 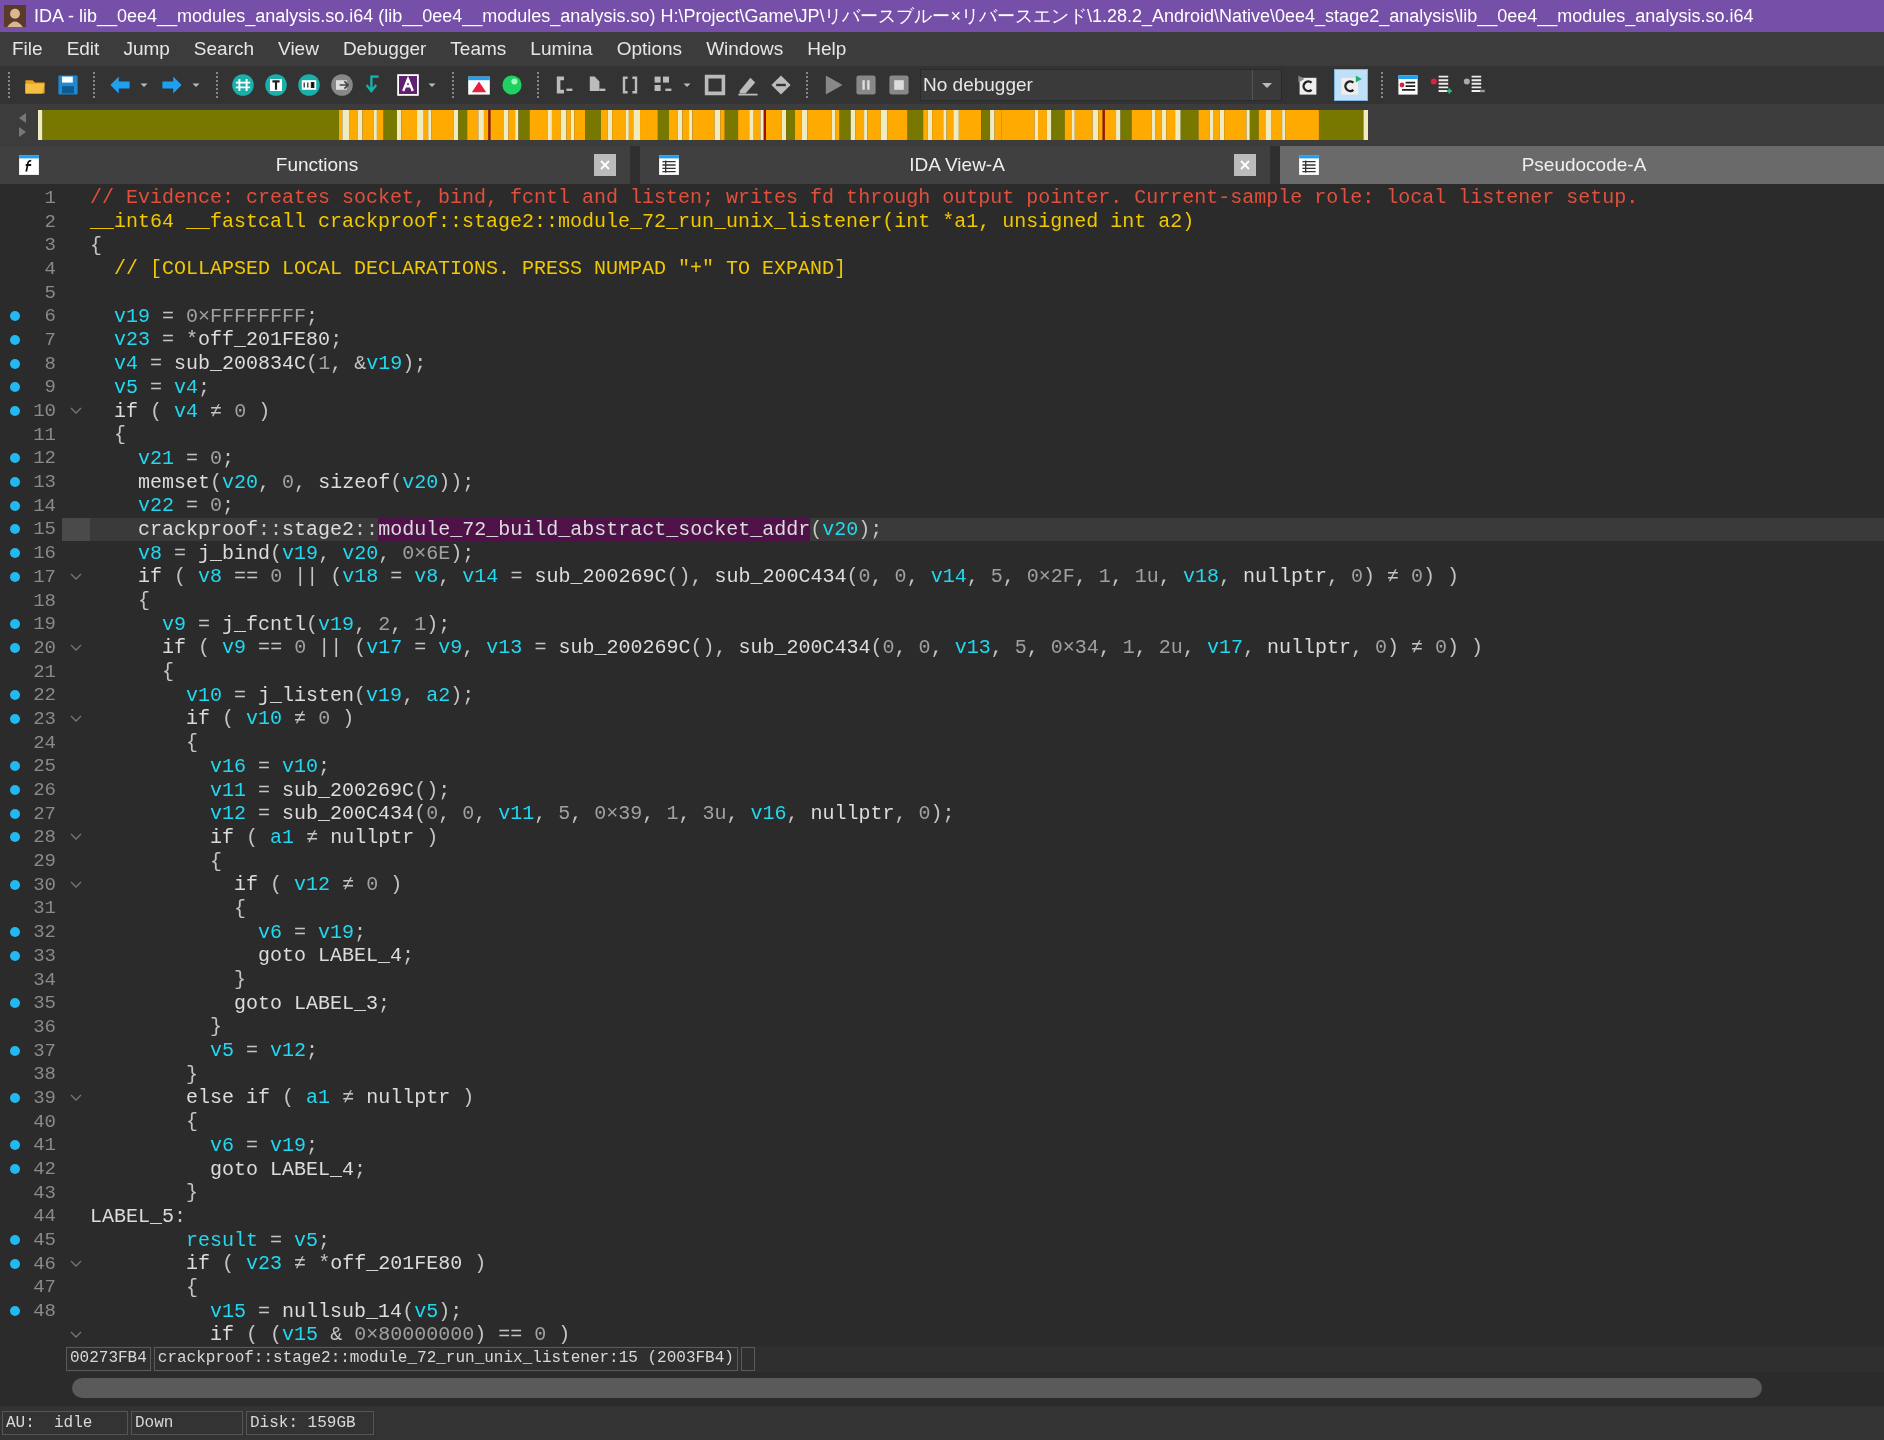 I want to click on code-line: v5 = v12;, so click(x=264, y=1051).